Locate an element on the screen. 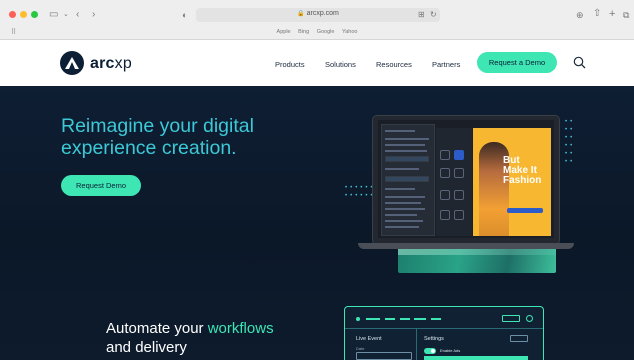 Image resolution: width=634 pixels, height=360 pixels. favorite-bing: Bing is located at coordinates (303, 32).